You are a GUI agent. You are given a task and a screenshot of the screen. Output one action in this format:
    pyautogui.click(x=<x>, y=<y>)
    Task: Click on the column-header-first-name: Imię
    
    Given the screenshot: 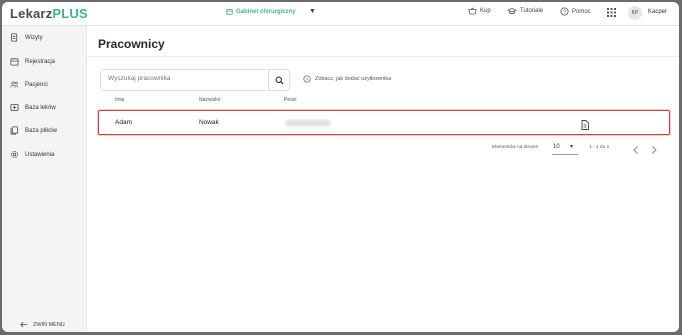 What is the action you would take?
    pyautogui.click(x=119, y=100)
    